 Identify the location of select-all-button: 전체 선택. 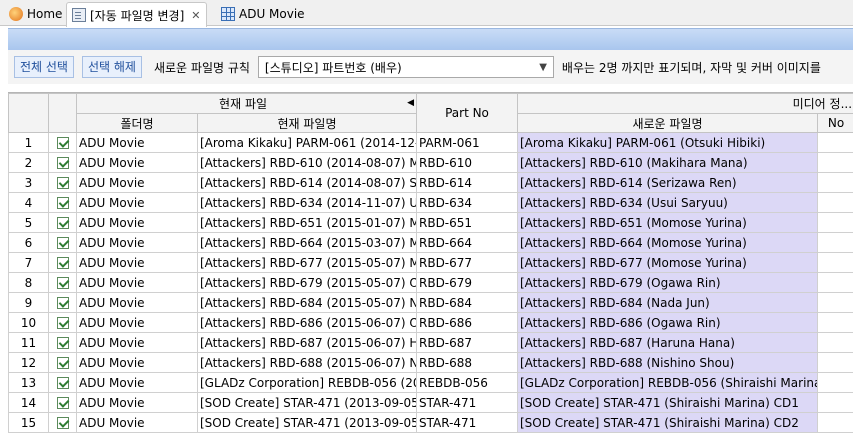
(44, 67).